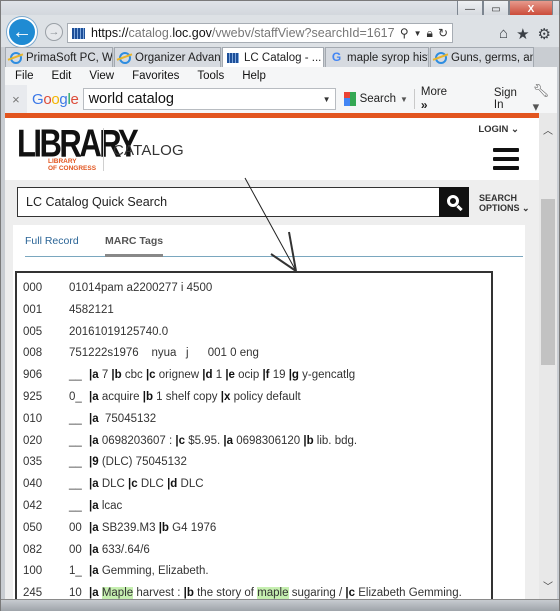  What do you see at coordinates (498, 129) in the screenshot?
I see `login-menu: LOGIN ⌄` at bounding box center [498, 129].